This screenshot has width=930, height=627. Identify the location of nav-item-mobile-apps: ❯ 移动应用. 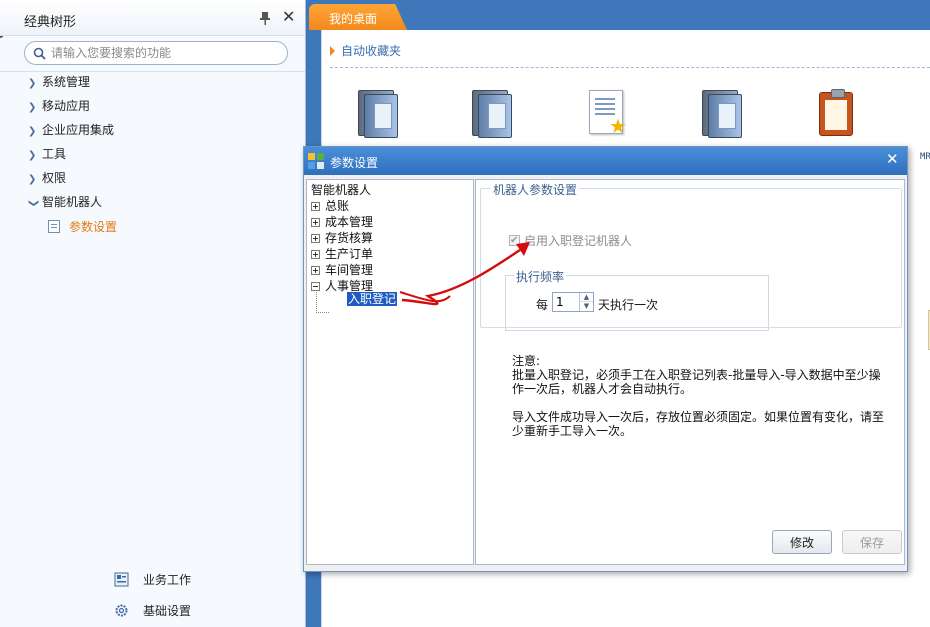
(59, 106).